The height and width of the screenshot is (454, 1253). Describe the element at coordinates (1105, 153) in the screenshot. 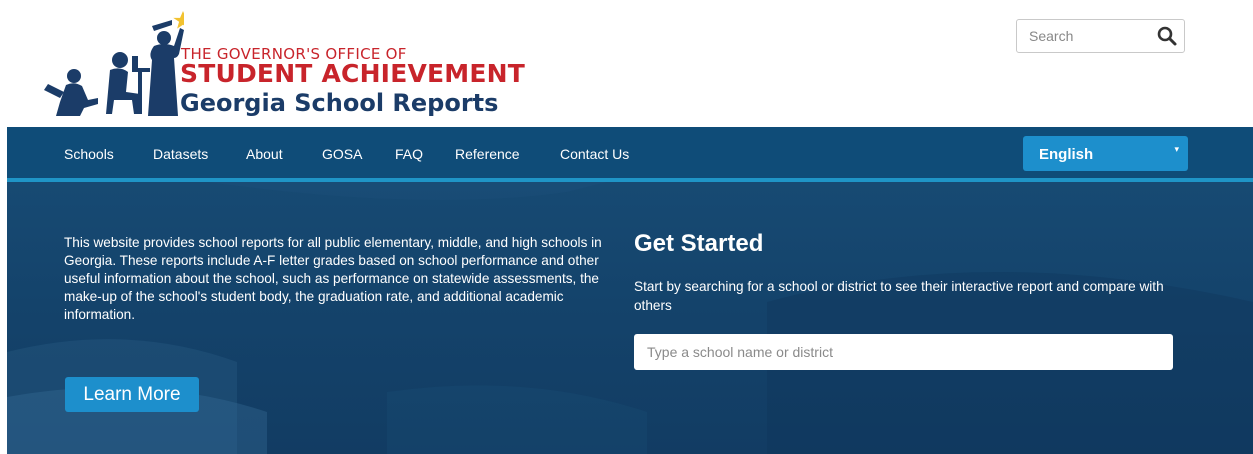

I see `language-select: English ▾` at that location.